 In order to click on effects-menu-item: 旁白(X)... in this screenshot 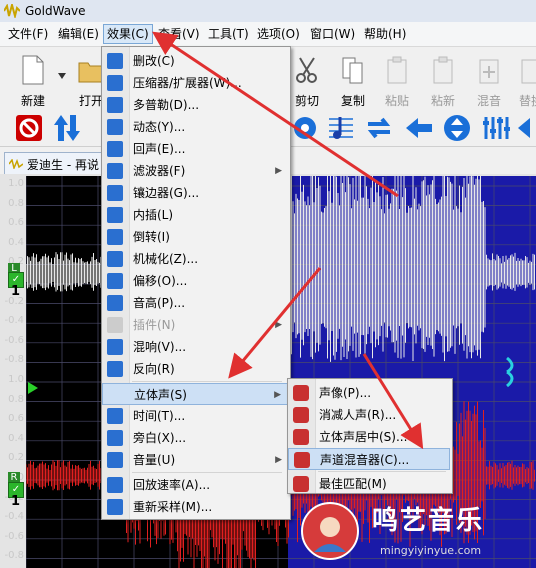, I will do `click(195, 438)`.